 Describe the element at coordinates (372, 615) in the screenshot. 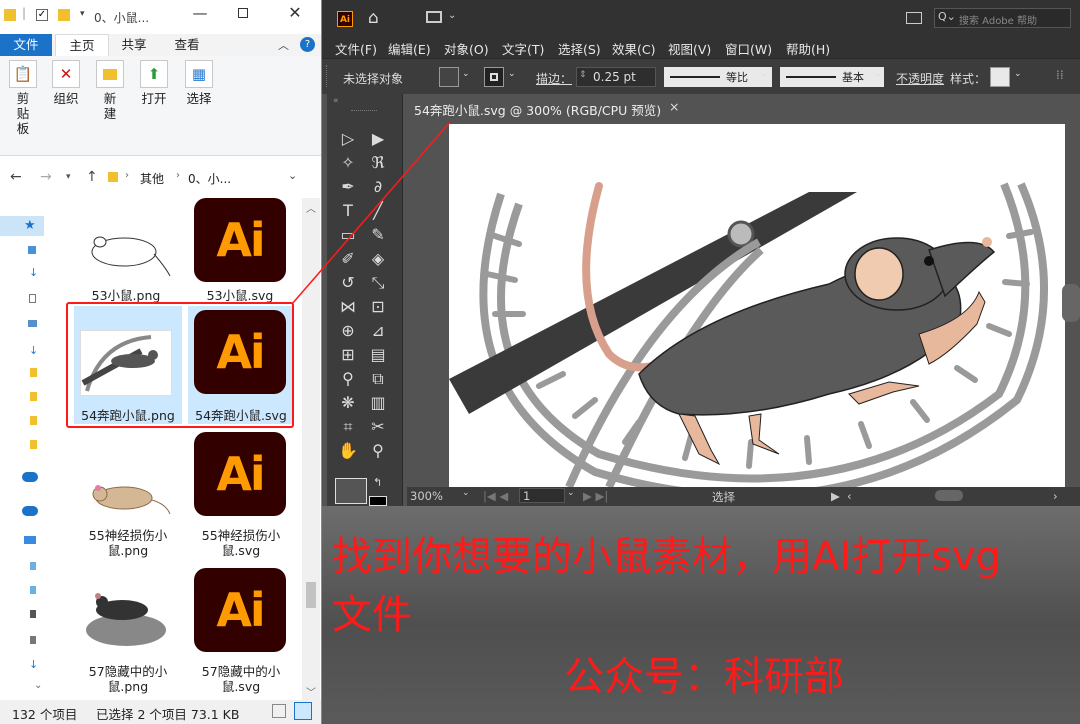

I see `instruction-line-2: 文件` at that location.